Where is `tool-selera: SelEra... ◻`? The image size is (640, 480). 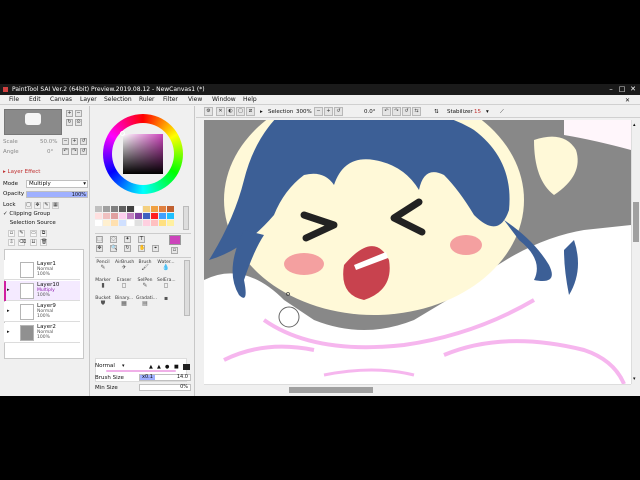
tool-selera: SelEra... ◻ is located at coordinates (166, 284).